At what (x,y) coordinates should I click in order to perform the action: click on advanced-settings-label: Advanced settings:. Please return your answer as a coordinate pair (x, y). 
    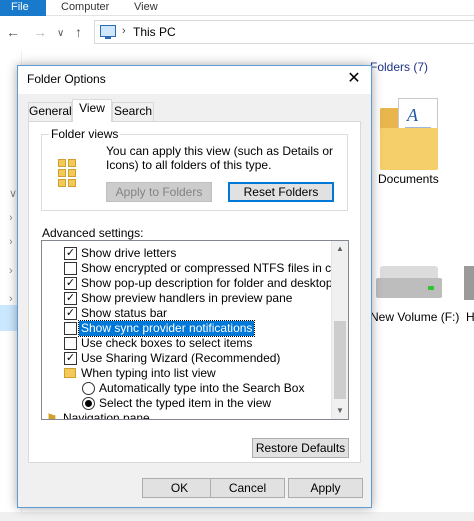
    Looking at the image, I should click on (93, 233).